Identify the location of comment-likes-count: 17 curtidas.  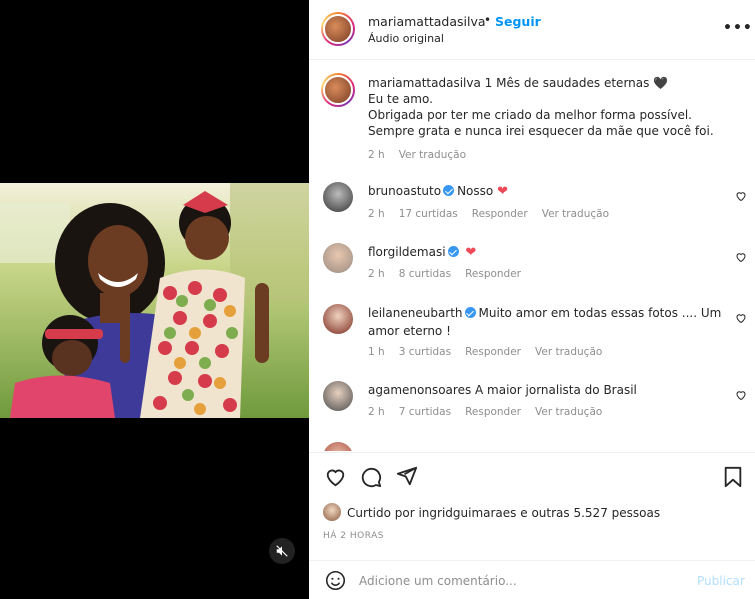
(428, 214).